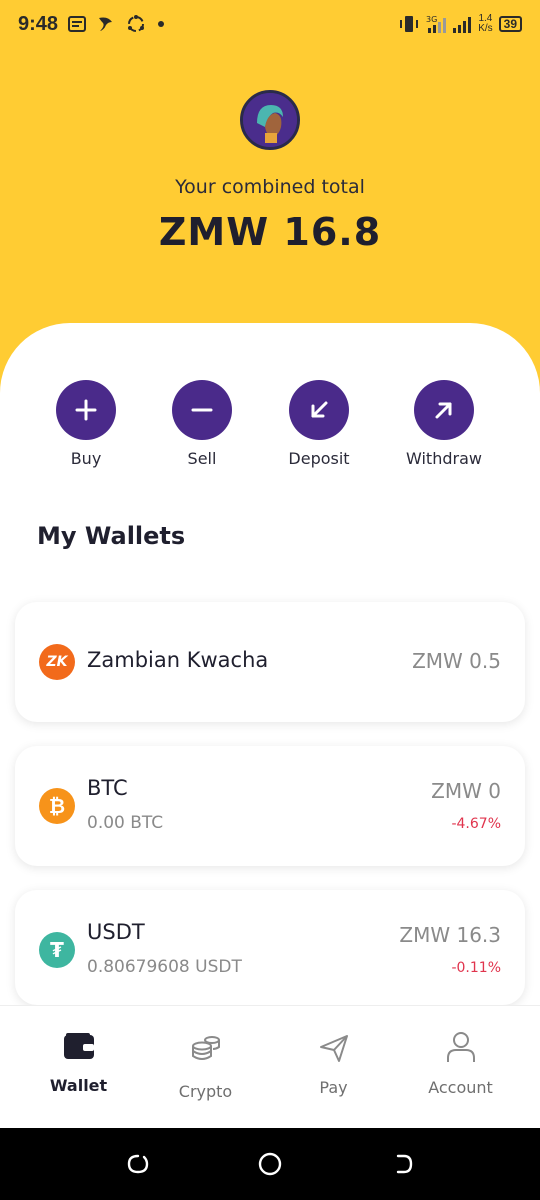 The image size is (540, 1200). What do you see at coordinates (476, 824) in the screenshot?
I see `wallet-change: -4.67%` at bounding box center [476, 824].